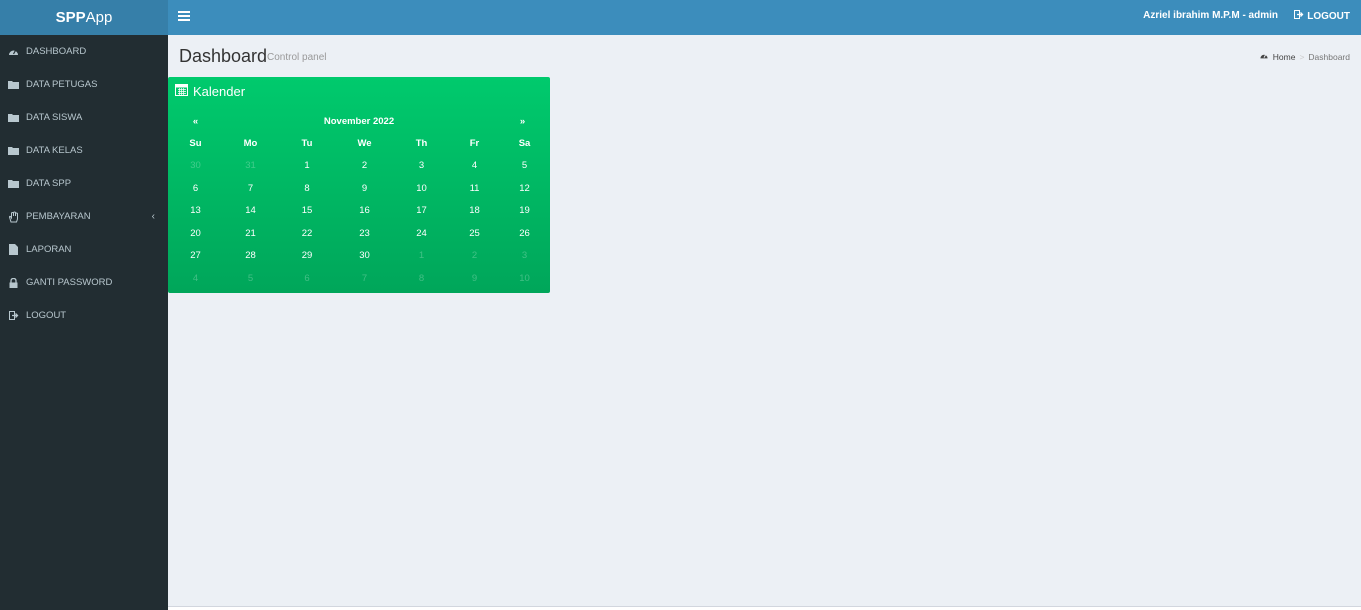  Describe the element at coordinates (195, 143) in the screenshot. I see `weekday-header: Su` at that location.